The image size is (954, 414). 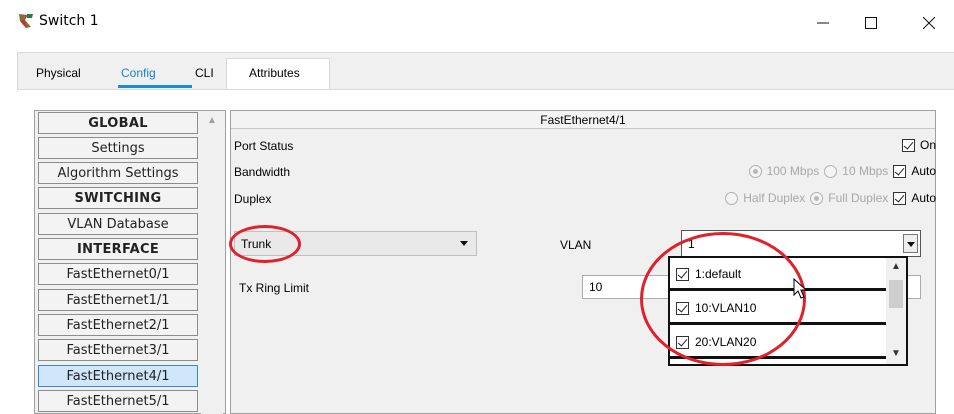 I want to click on tab-attributes: Attributes, so click(x=274, y=73).